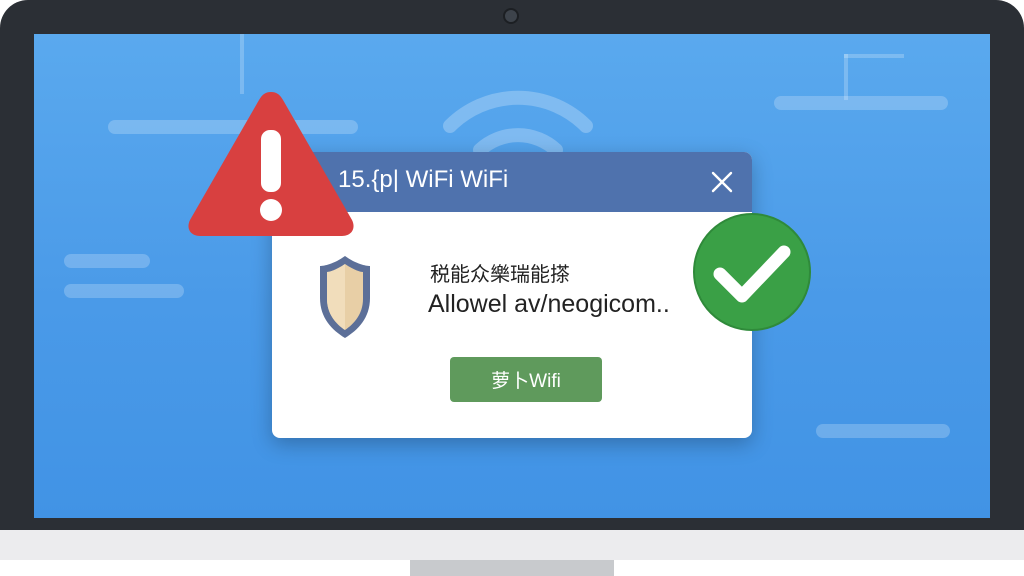  What do you see at coordinates (345, 297) in the screenshot?
I see `shield-icon` at bounding box center [345, 297].